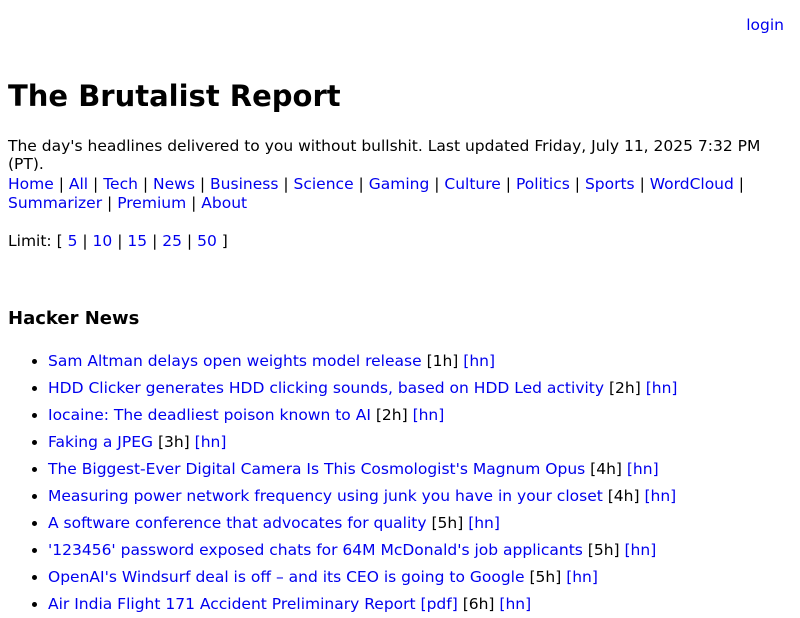 The width and height of the screenshot is (800, 618). What do you see at coordinates (224, 241) in the screenshot?
I see `limit-suffix: ]` at bounding box center [224, 241].